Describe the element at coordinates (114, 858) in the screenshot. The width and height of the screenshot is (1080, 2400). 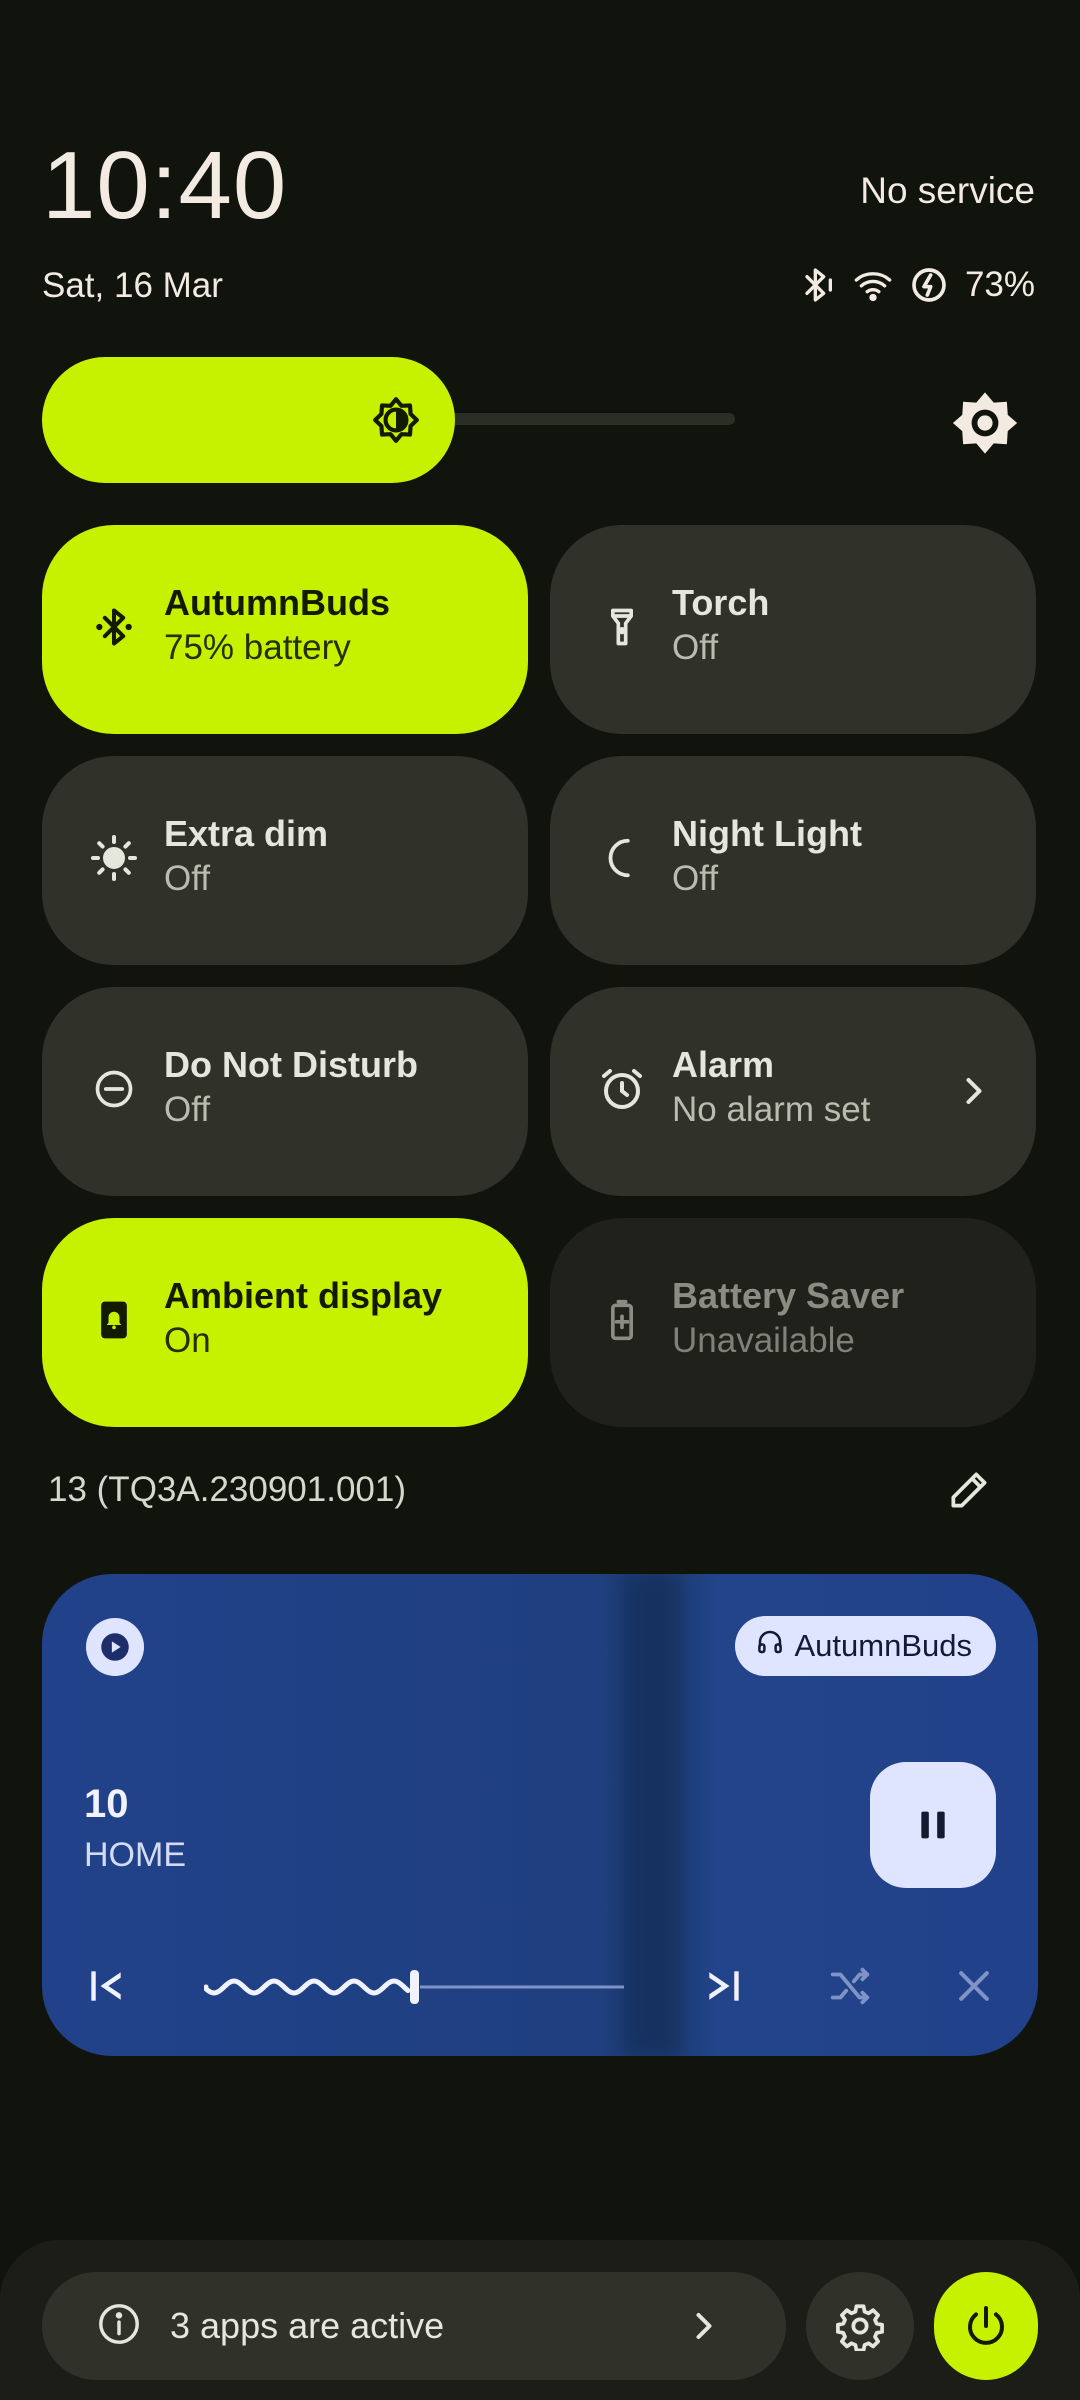
I see `sun-icon` at that location.